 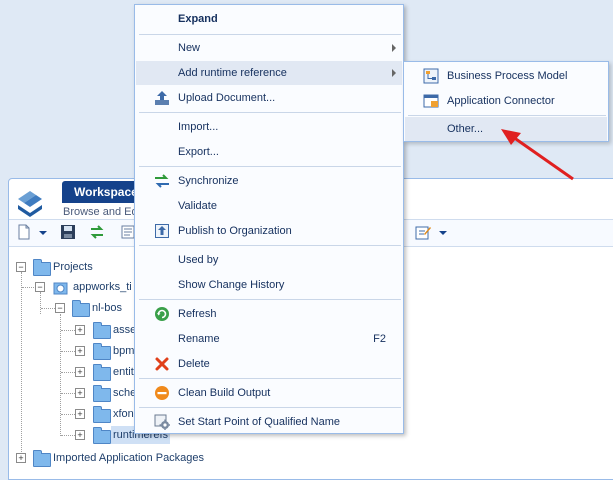 I want to click on refresh-icon, so click(x=162, y=314).